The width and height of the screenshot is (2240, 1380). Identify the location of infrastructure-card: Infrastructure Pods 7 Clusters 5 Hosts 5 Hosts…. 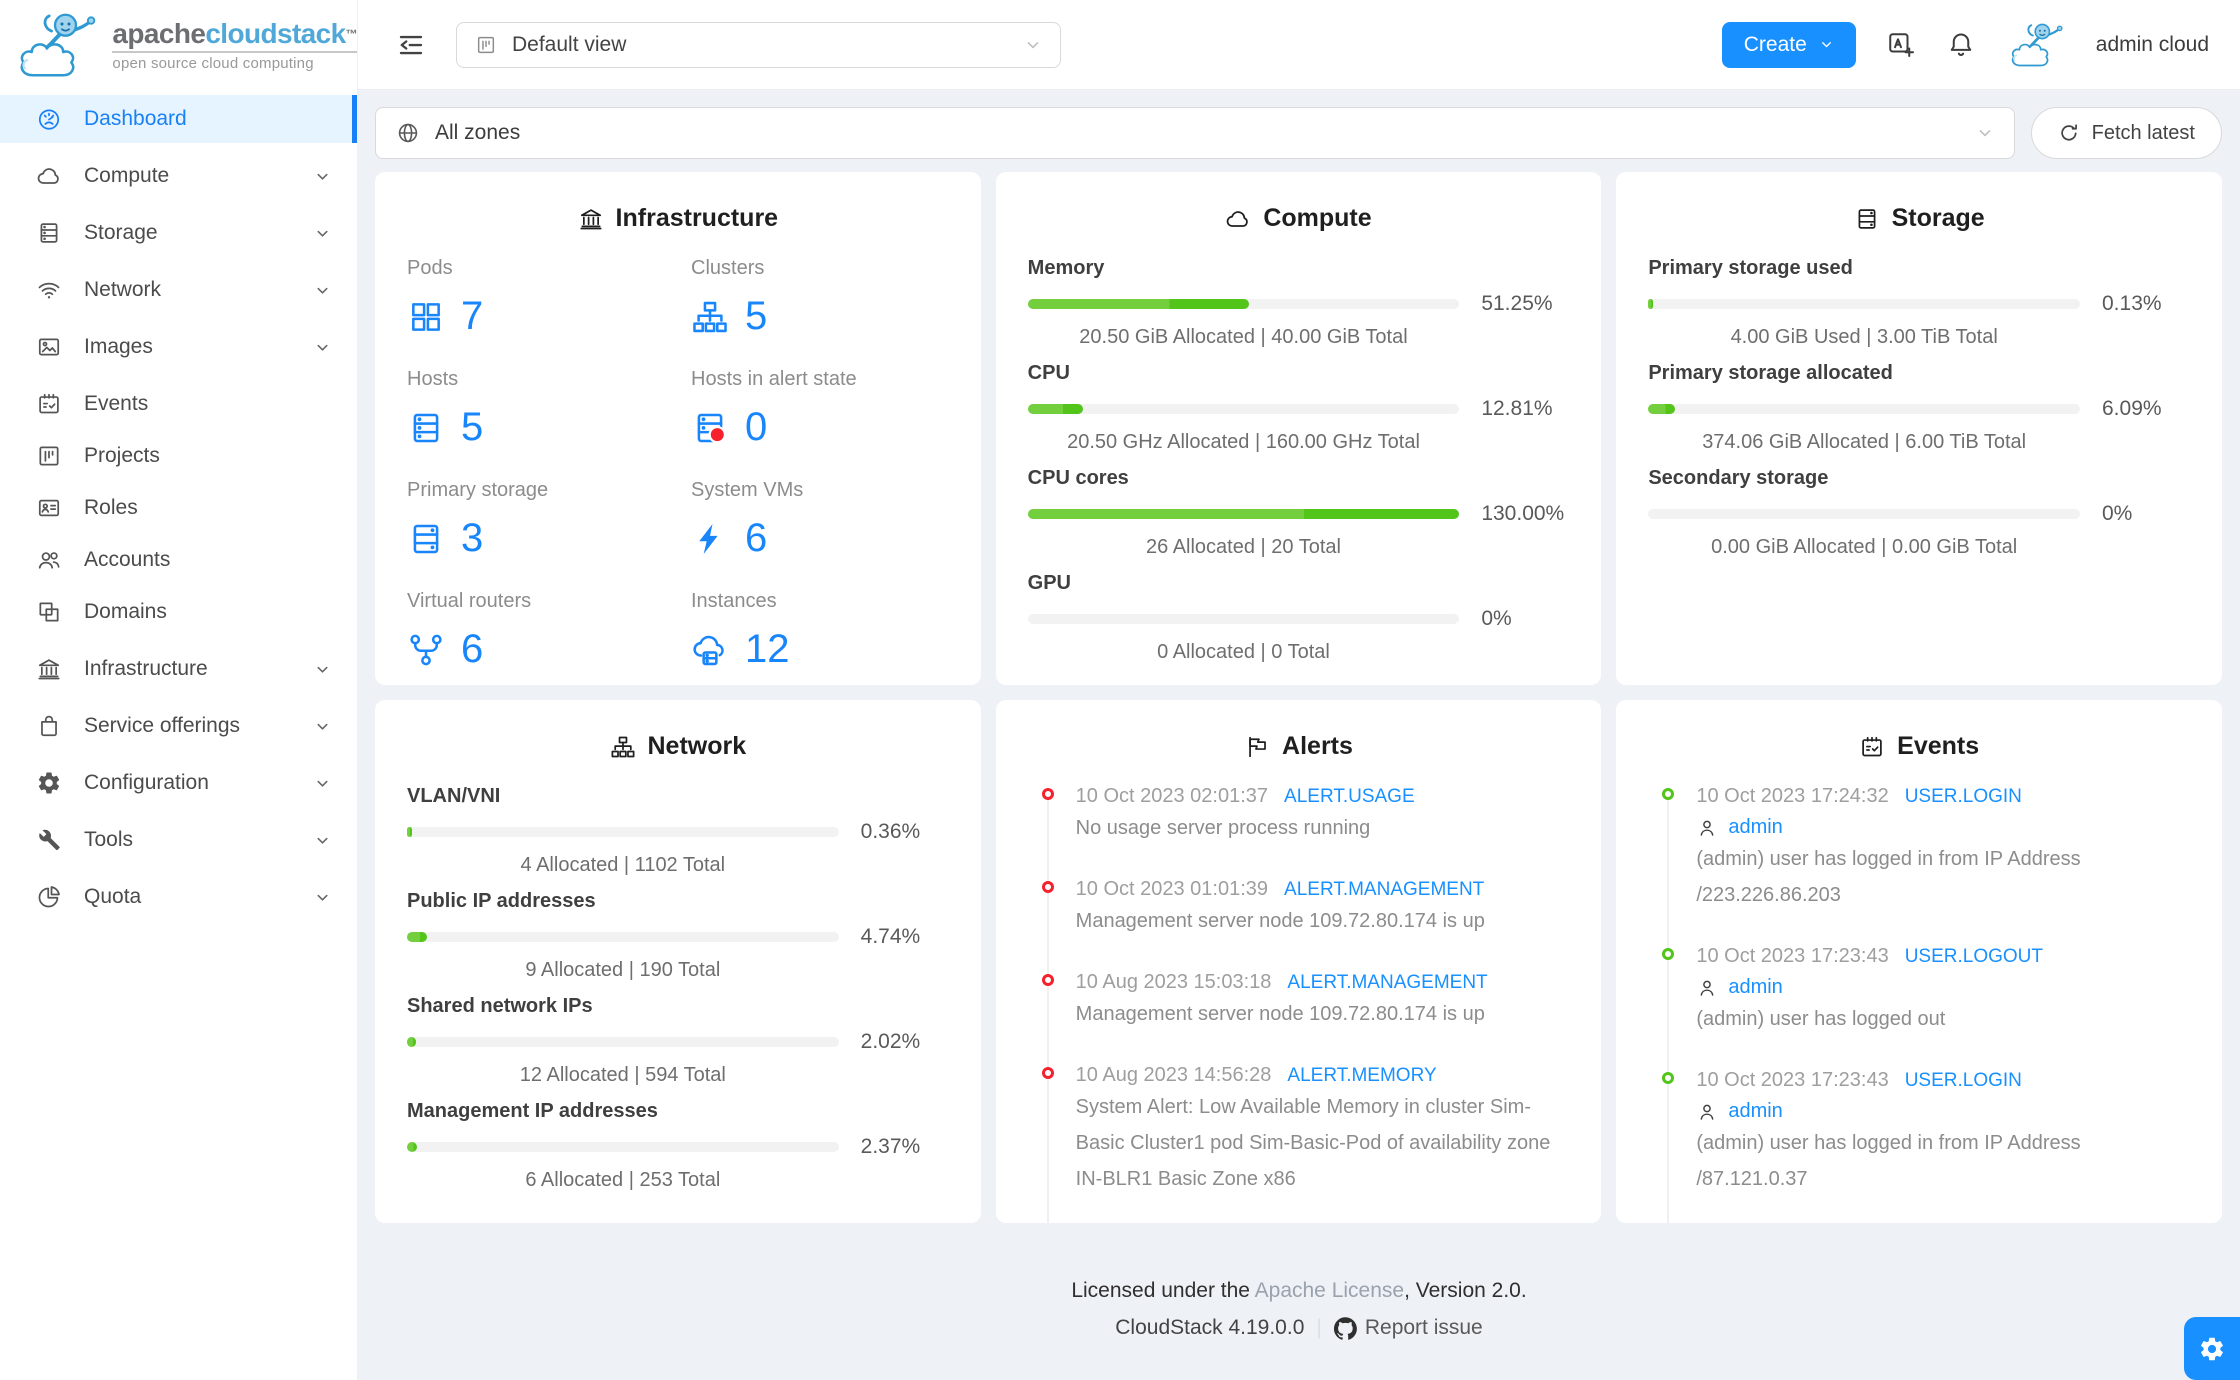
(678, 428).